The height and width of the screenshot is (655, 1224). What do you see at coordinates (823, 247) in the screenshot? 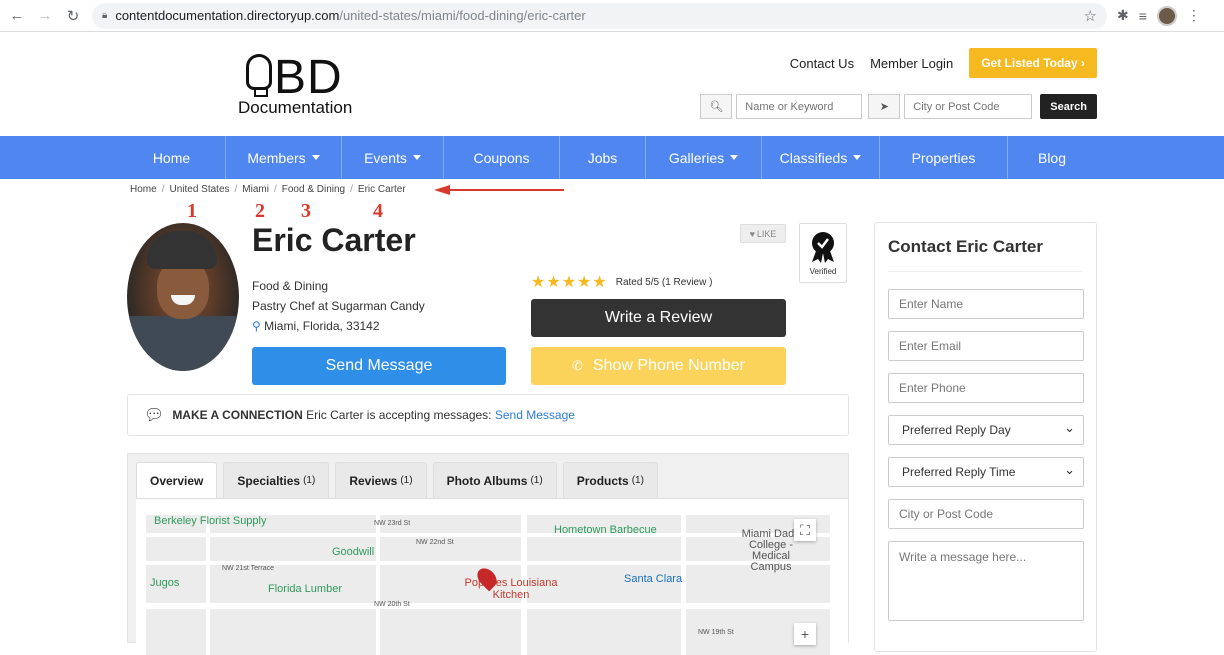
I see `verified-ribbon-icon` at bounding box center [823, 247].